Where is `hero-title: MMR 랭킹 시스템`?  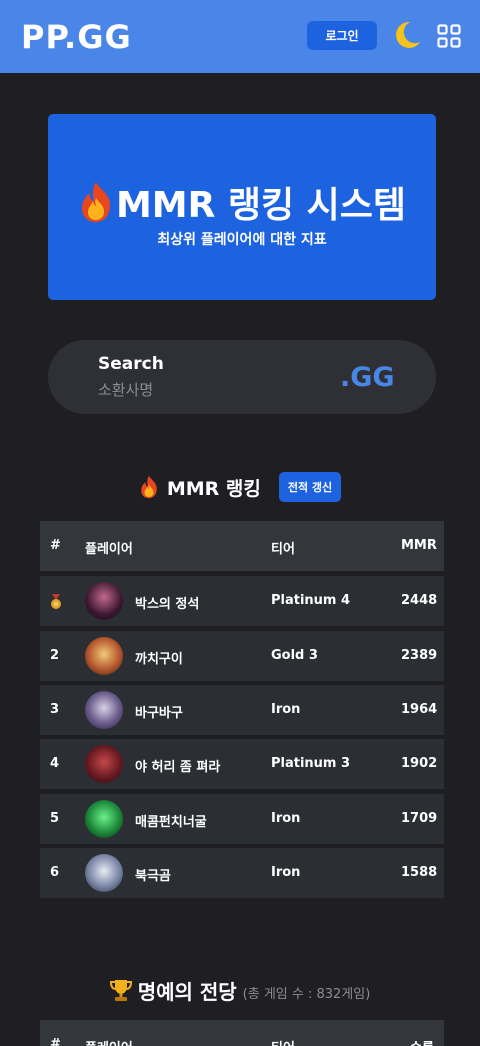 hero-title: MMR 랭킹 시스템 is located at coordinates (261, 205).